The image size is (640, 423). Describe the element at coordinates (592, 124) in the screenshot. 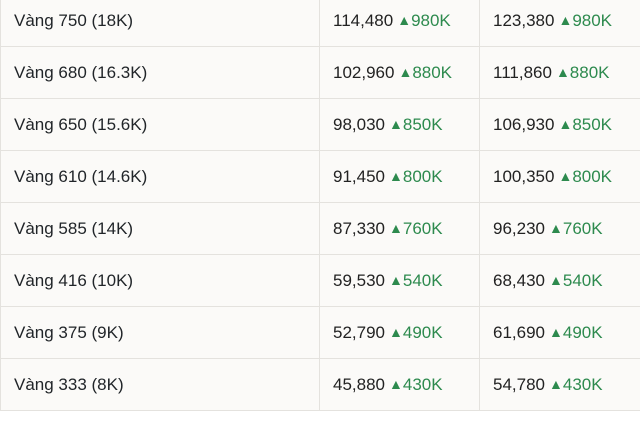

I see `sell-price-change-value: 850K` at that location.